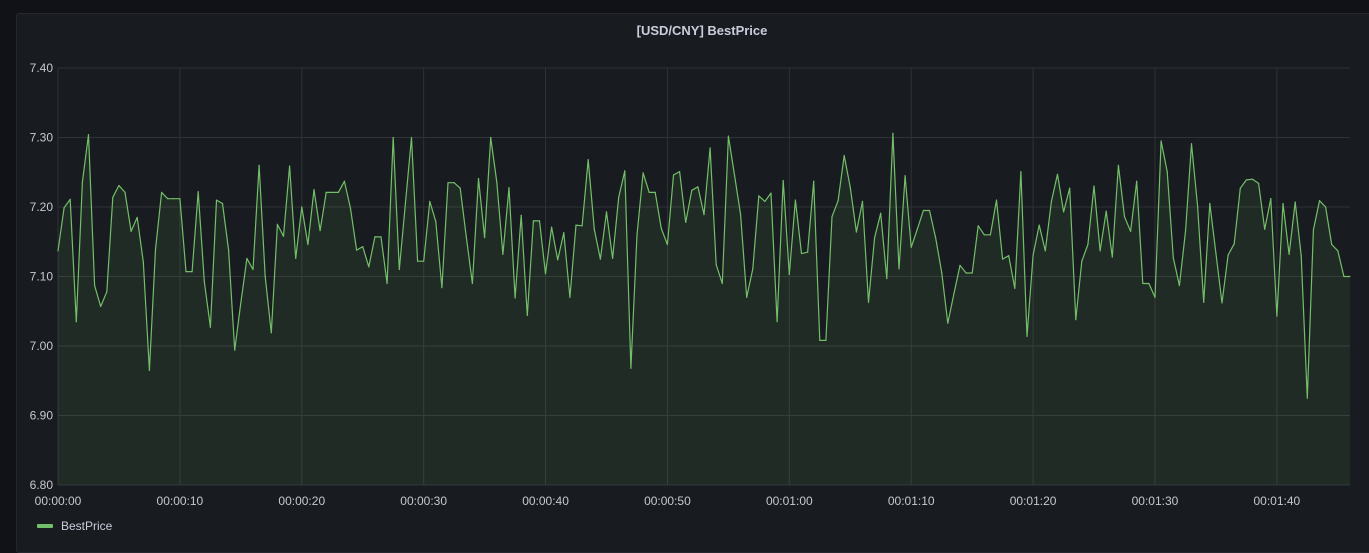  Describe the element at coordinates (180, 501) in the screenshot. I see `x-tick-label: 00:00:10` at that location.